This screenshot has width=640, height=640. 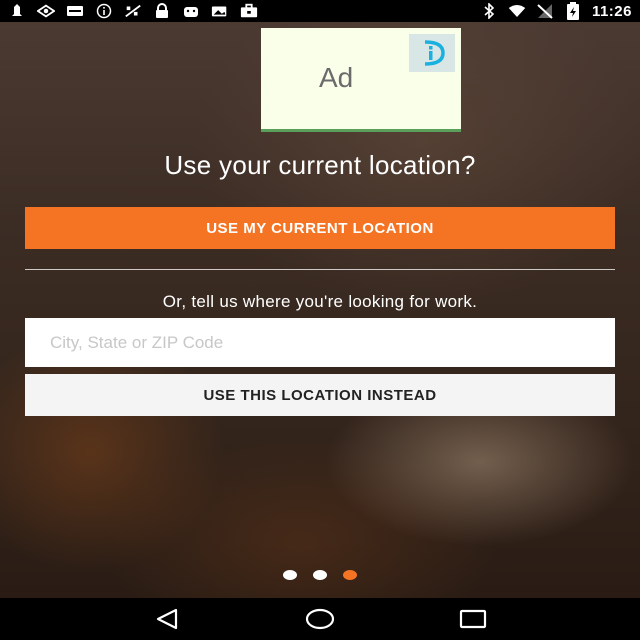 I want to click on back-icon, so click(x=167, y=619).